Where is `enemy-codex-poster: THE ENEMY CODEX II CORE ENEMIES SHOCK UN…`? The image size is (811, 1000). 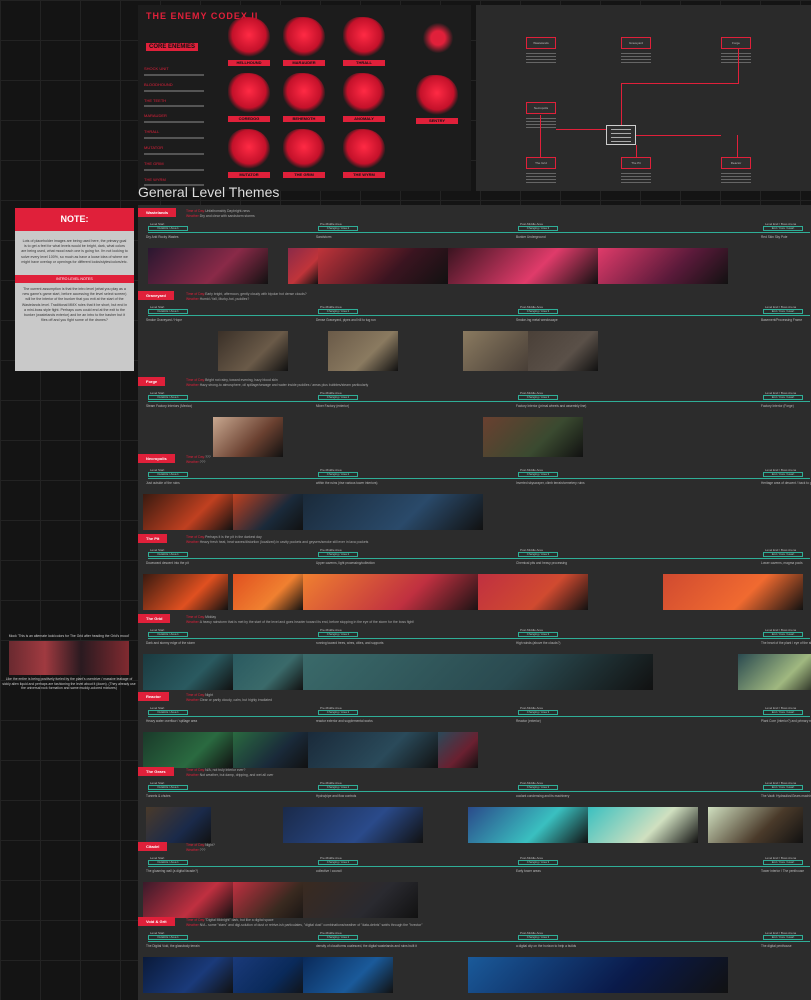
enemy-codex-poster: THE ENEMY CODEX II CORE ENEMIES SHOCK UN… is located at coordinates (304, 98).